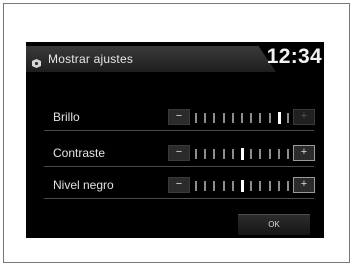  I want to click on display-settings-icon, so click(36, 61).